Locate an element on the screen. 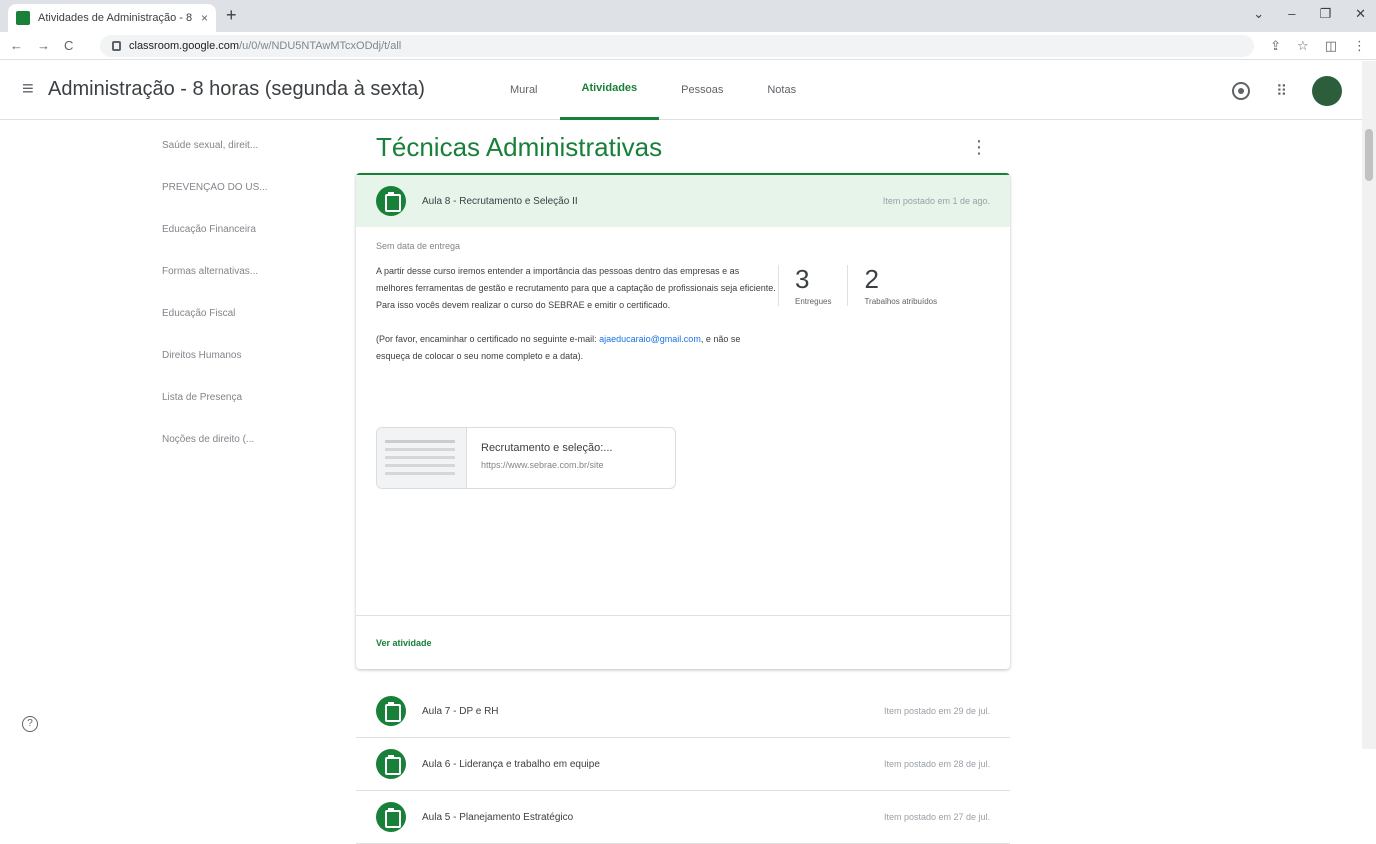 This screenshot has width=1376, height=844. side-panel-icon: ◫ is located at coordinates (1331, 46).